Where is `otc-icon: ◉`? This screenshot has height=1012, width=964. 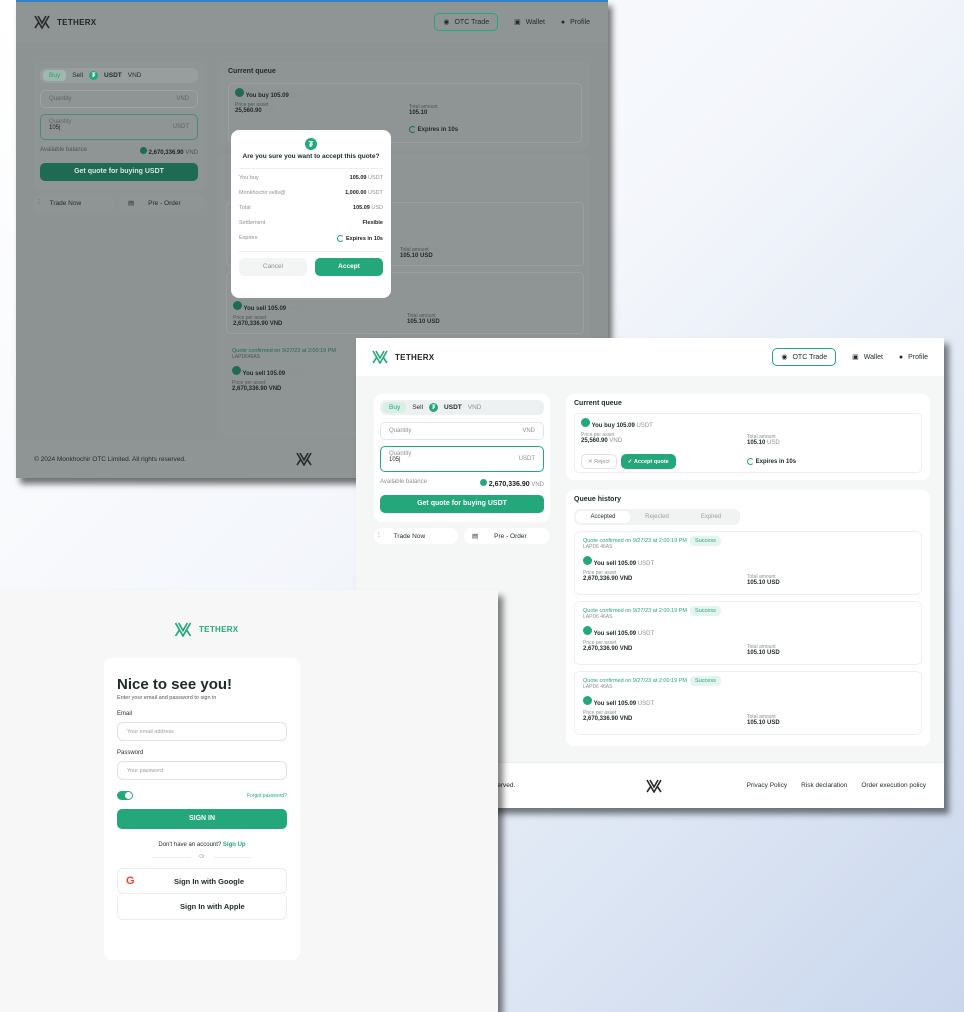
otc-icon: ◉ is located at coordinates (784, 357).